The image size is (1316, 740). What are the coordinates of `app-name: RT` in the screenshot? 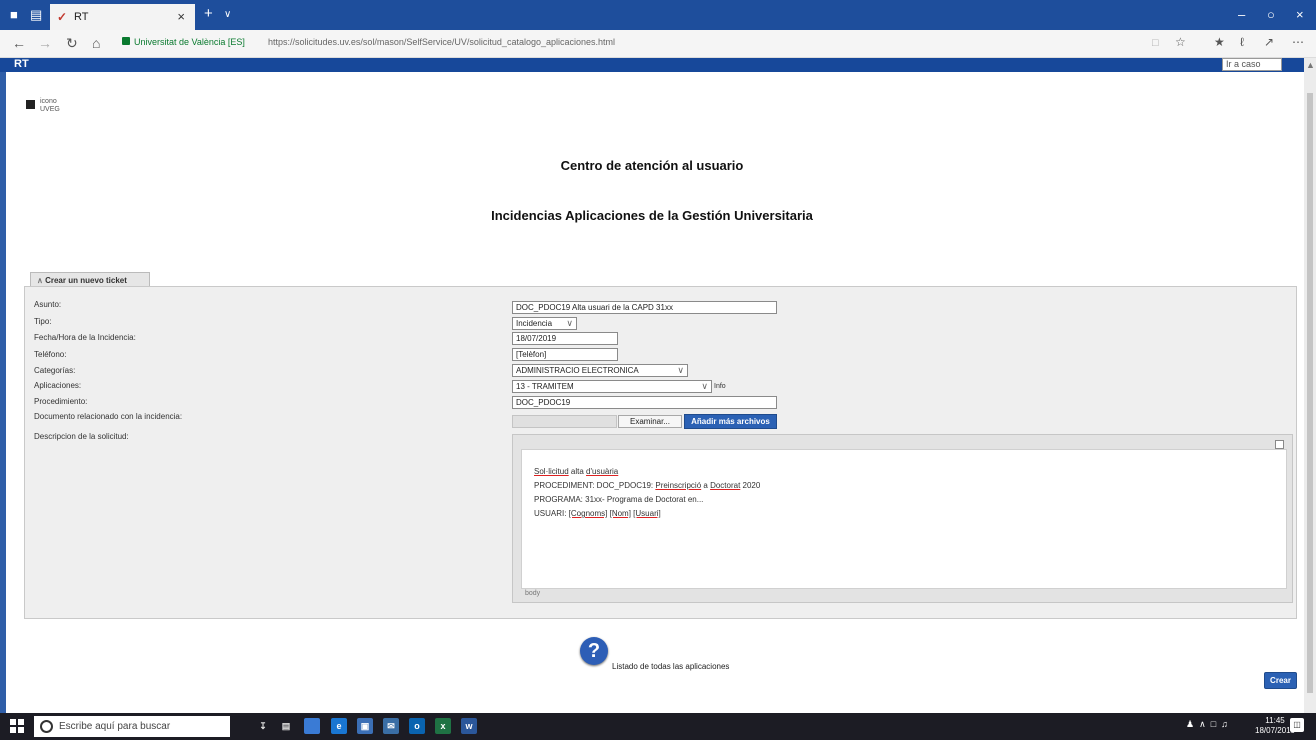 It's located at (21, 64).